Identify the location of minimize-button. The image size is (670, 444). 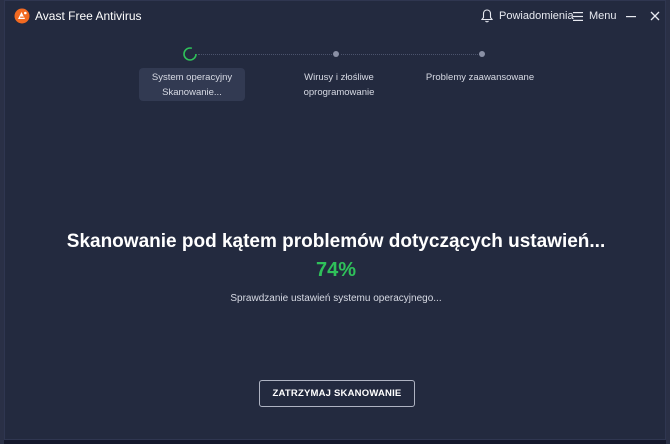
(631, 16).